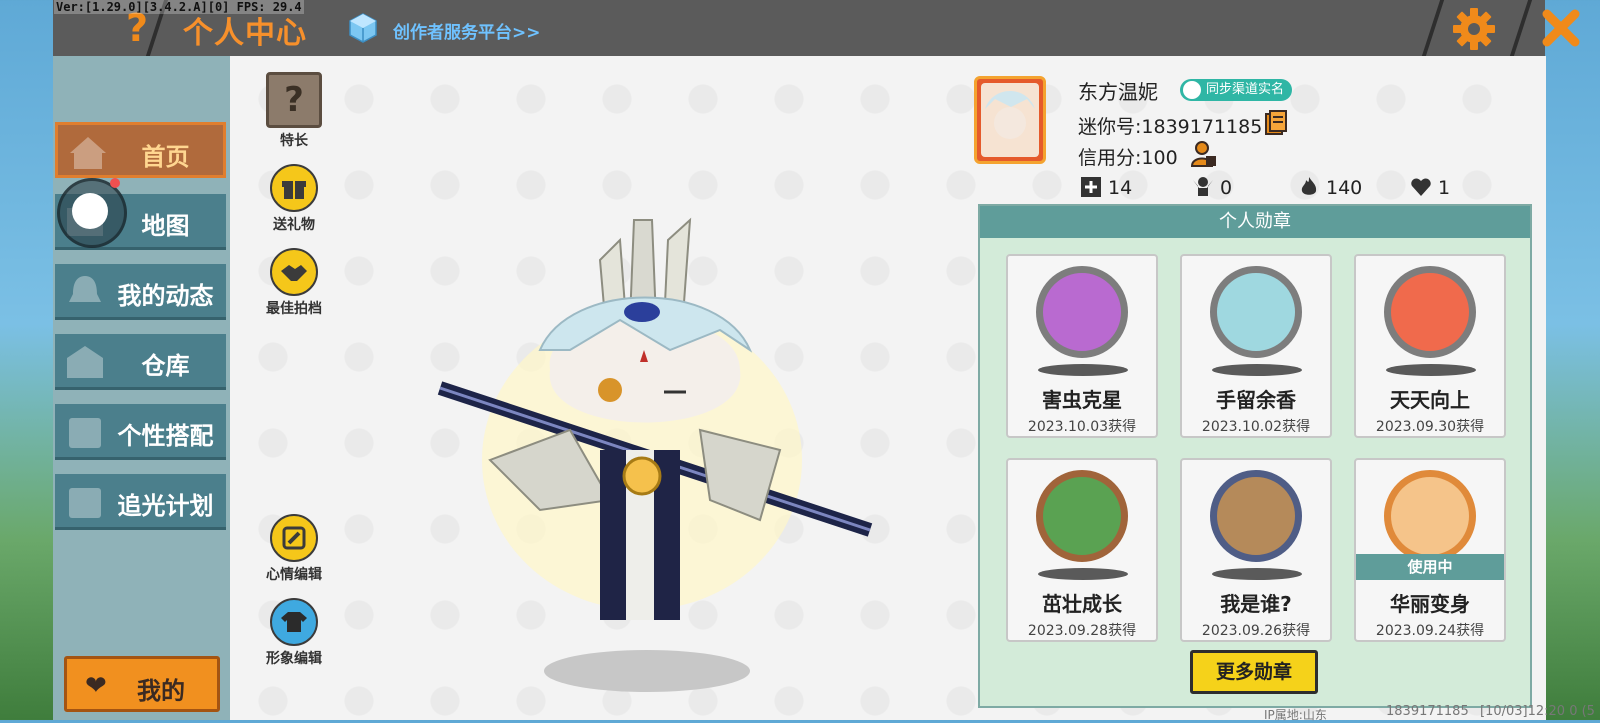 The width and height of the screenshot is (1600, 723). What do you see at coordinates (294, 272) in the screenshot?
I see `handshake-icon` at bounding box center [294, 272].